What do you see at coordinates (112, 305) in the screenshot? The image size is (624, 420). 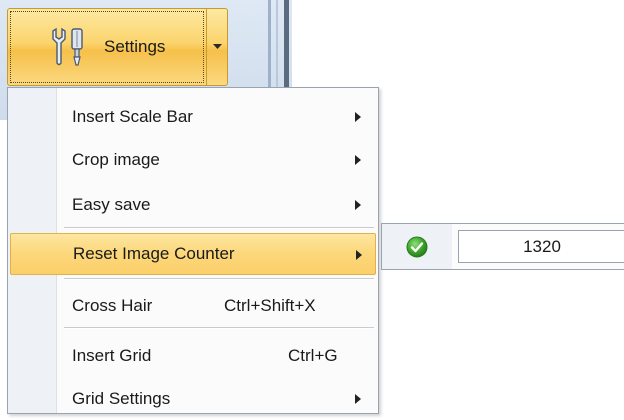 I see `menu-item-label: Cross Hair` at bounding box center [112, 305].